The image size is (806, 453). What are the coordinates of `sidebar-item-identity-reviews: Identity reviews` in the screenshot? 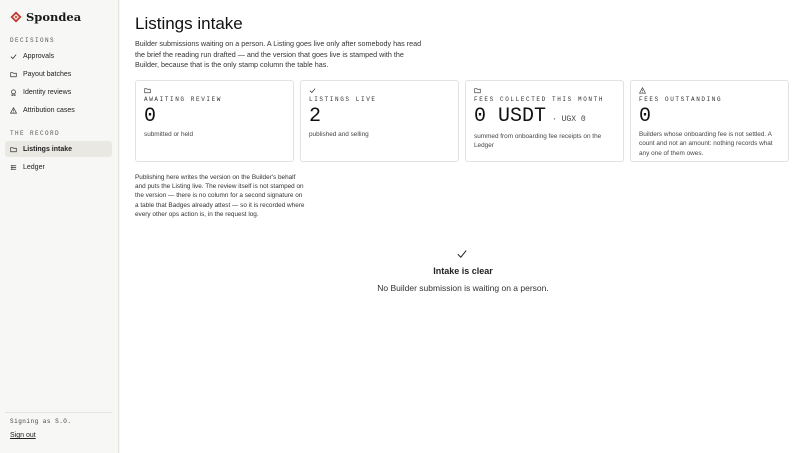 It's located at (58, 92).